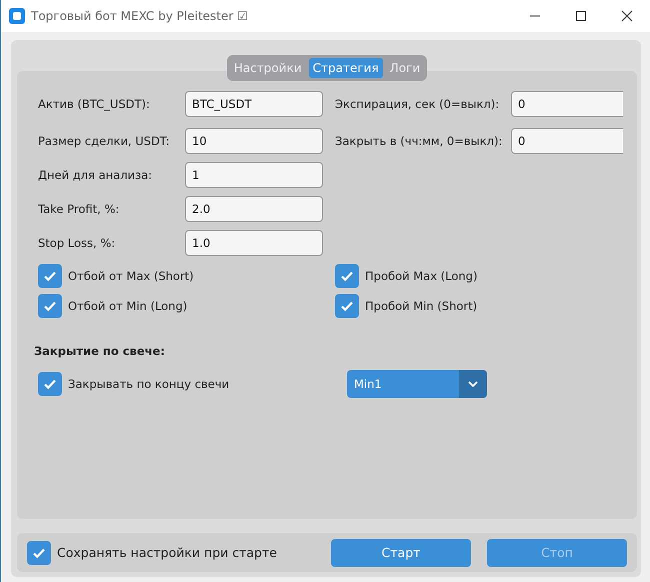 Image resolution: width=650 pixels, height=582 pixels. I want to click on input-field: 2.0, so click(254, 209).